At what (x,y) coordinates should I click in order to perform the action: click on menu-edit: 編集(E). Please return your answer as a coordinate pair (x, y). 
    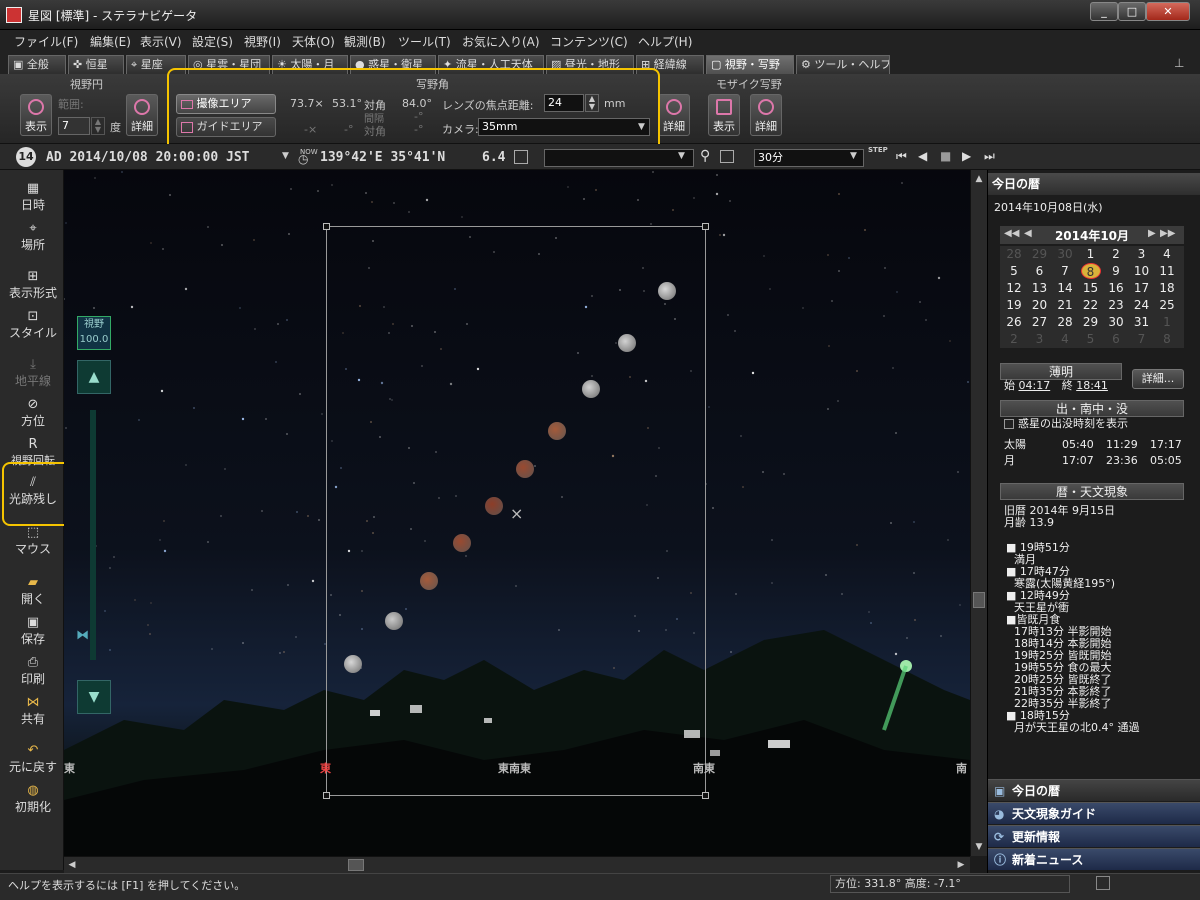
    Looking at the image, I should click on (110, 41).